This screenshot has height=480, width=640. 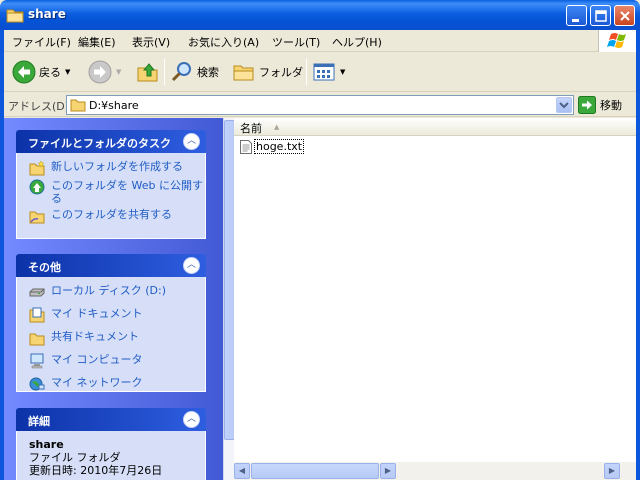 What do you see at coordinates (95, 336) in the screenshot?
I see `place-label: 共有ドキュメント` at bounding box center [95, 336].